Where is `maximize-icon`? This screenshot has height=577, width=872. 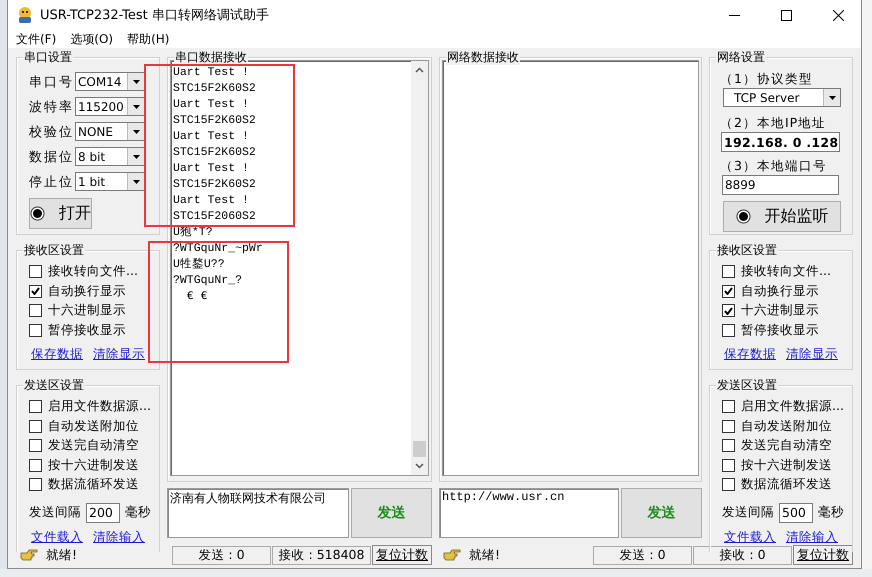
maximize-icon is located at coordinates (786, 15).